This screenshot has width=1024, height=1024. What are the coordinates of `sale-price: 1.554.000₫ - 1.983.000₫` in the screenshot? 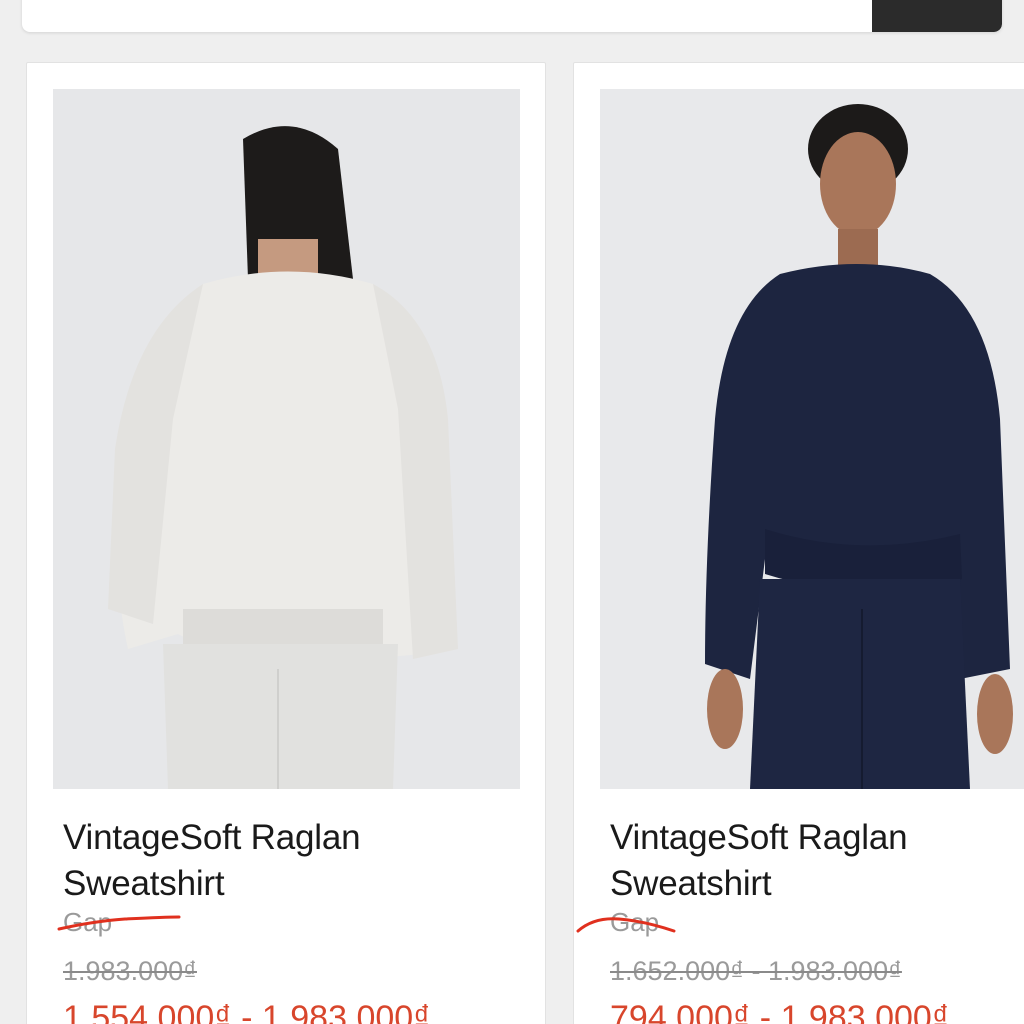 It's located at (247, 1011).